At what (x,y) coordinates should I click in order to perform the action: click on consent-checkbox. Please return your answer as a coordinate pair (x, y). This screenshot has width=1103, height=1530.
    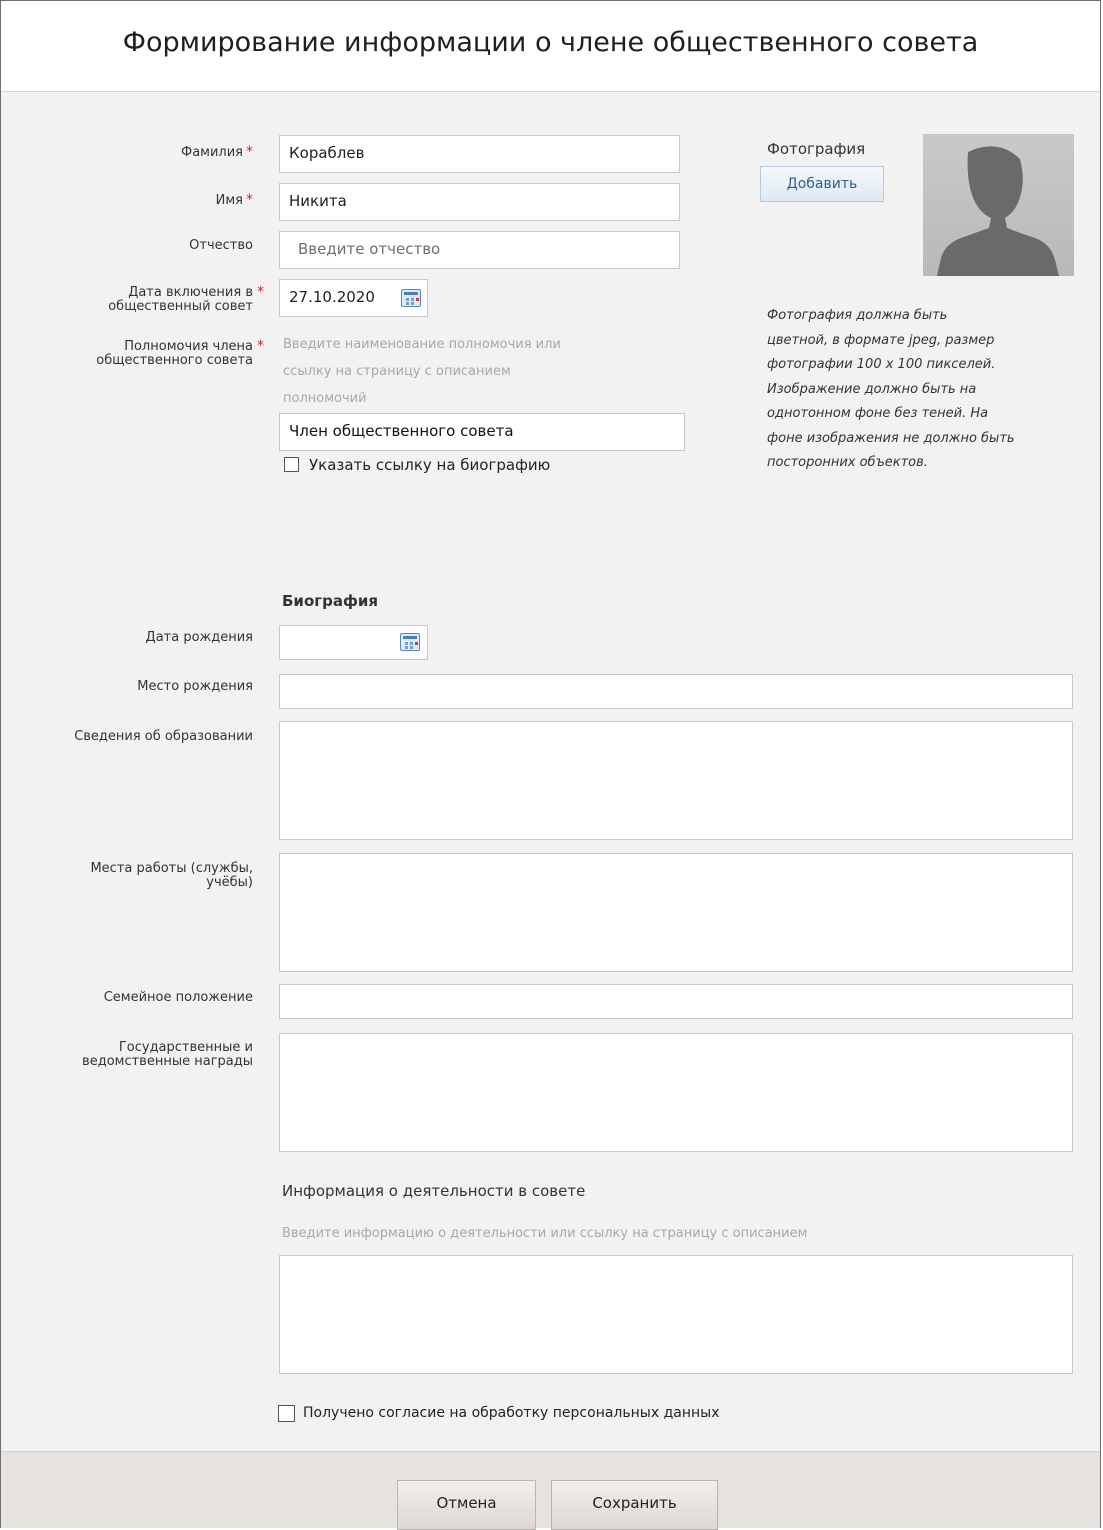
    Looking at the image, I should click on (286, 1413).